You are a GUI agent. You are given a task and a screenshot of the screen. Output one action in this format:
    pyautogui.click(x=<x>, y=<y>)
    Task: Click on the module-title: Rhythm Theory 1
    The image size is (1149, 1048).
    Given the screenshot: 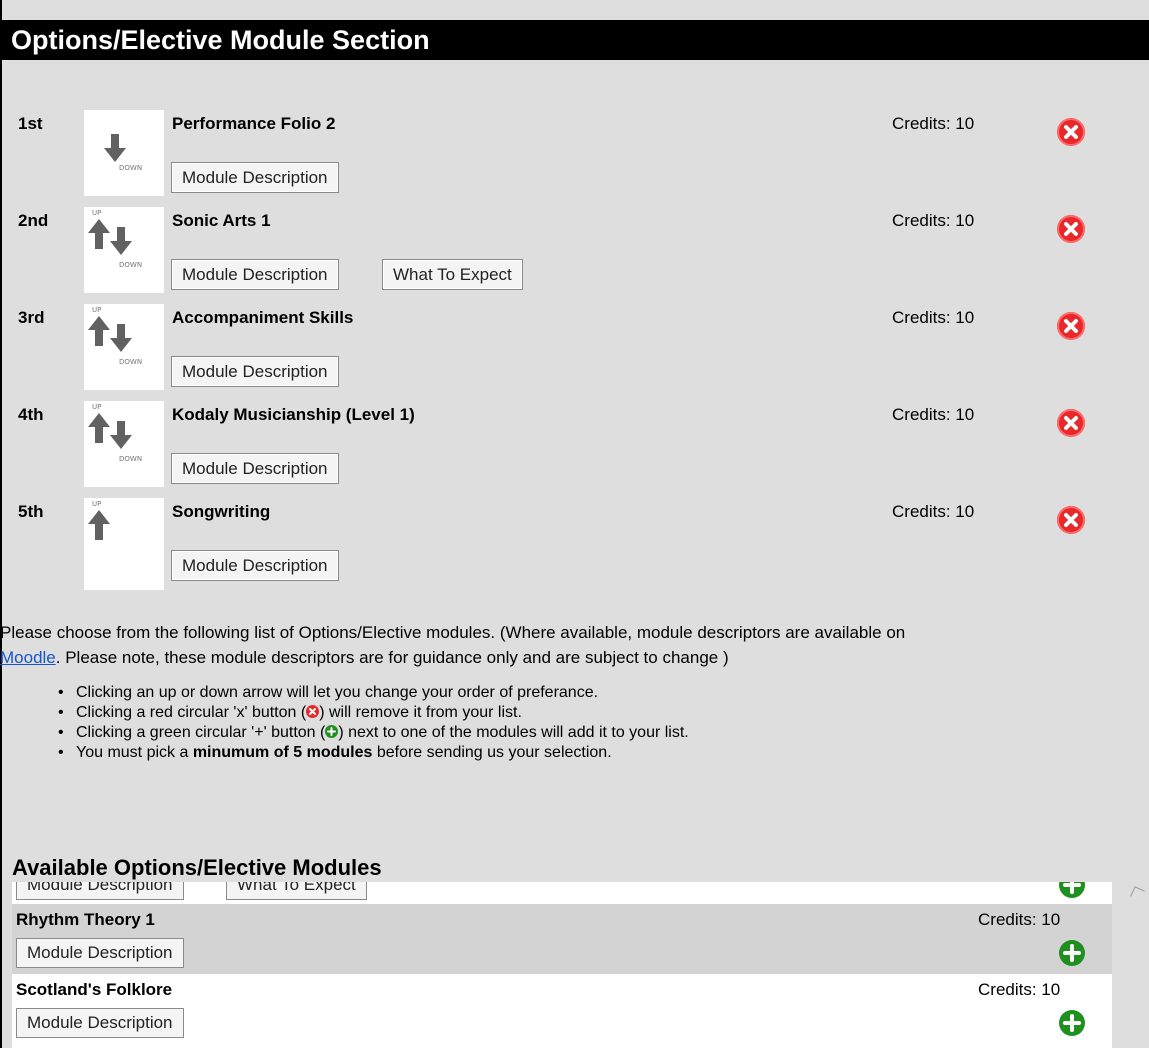 What is the action you would take?
    pyautogui.click(x=85, y=919)
    